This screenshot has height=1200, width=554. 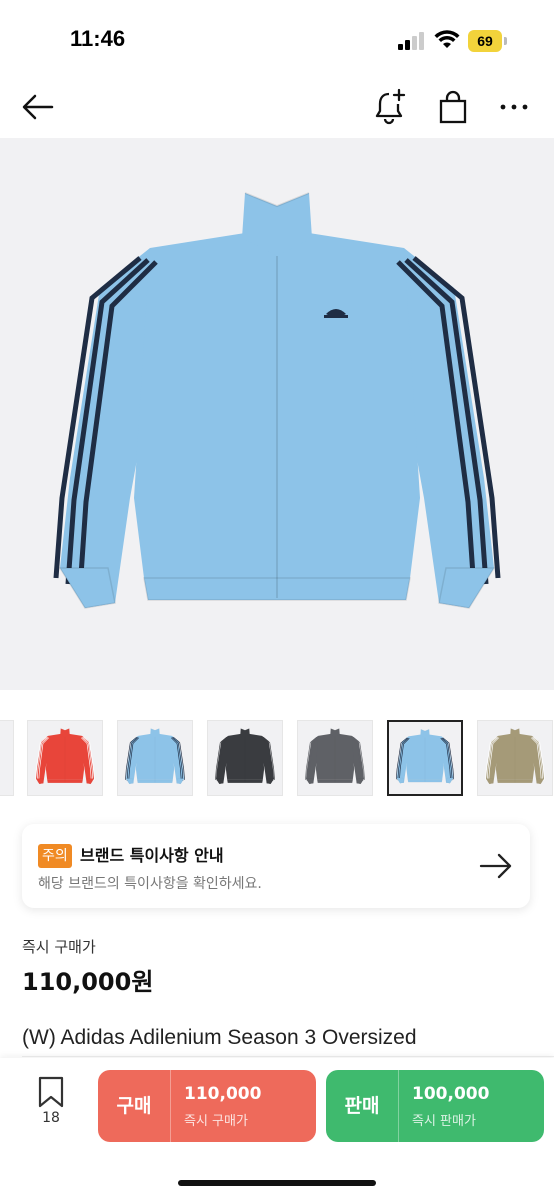 What do you see at coordinates (435, 1106) in the screenshot?
I see `sell-button: 판매 100,000 즉시 판매가` at bounding box center [435, 1106].